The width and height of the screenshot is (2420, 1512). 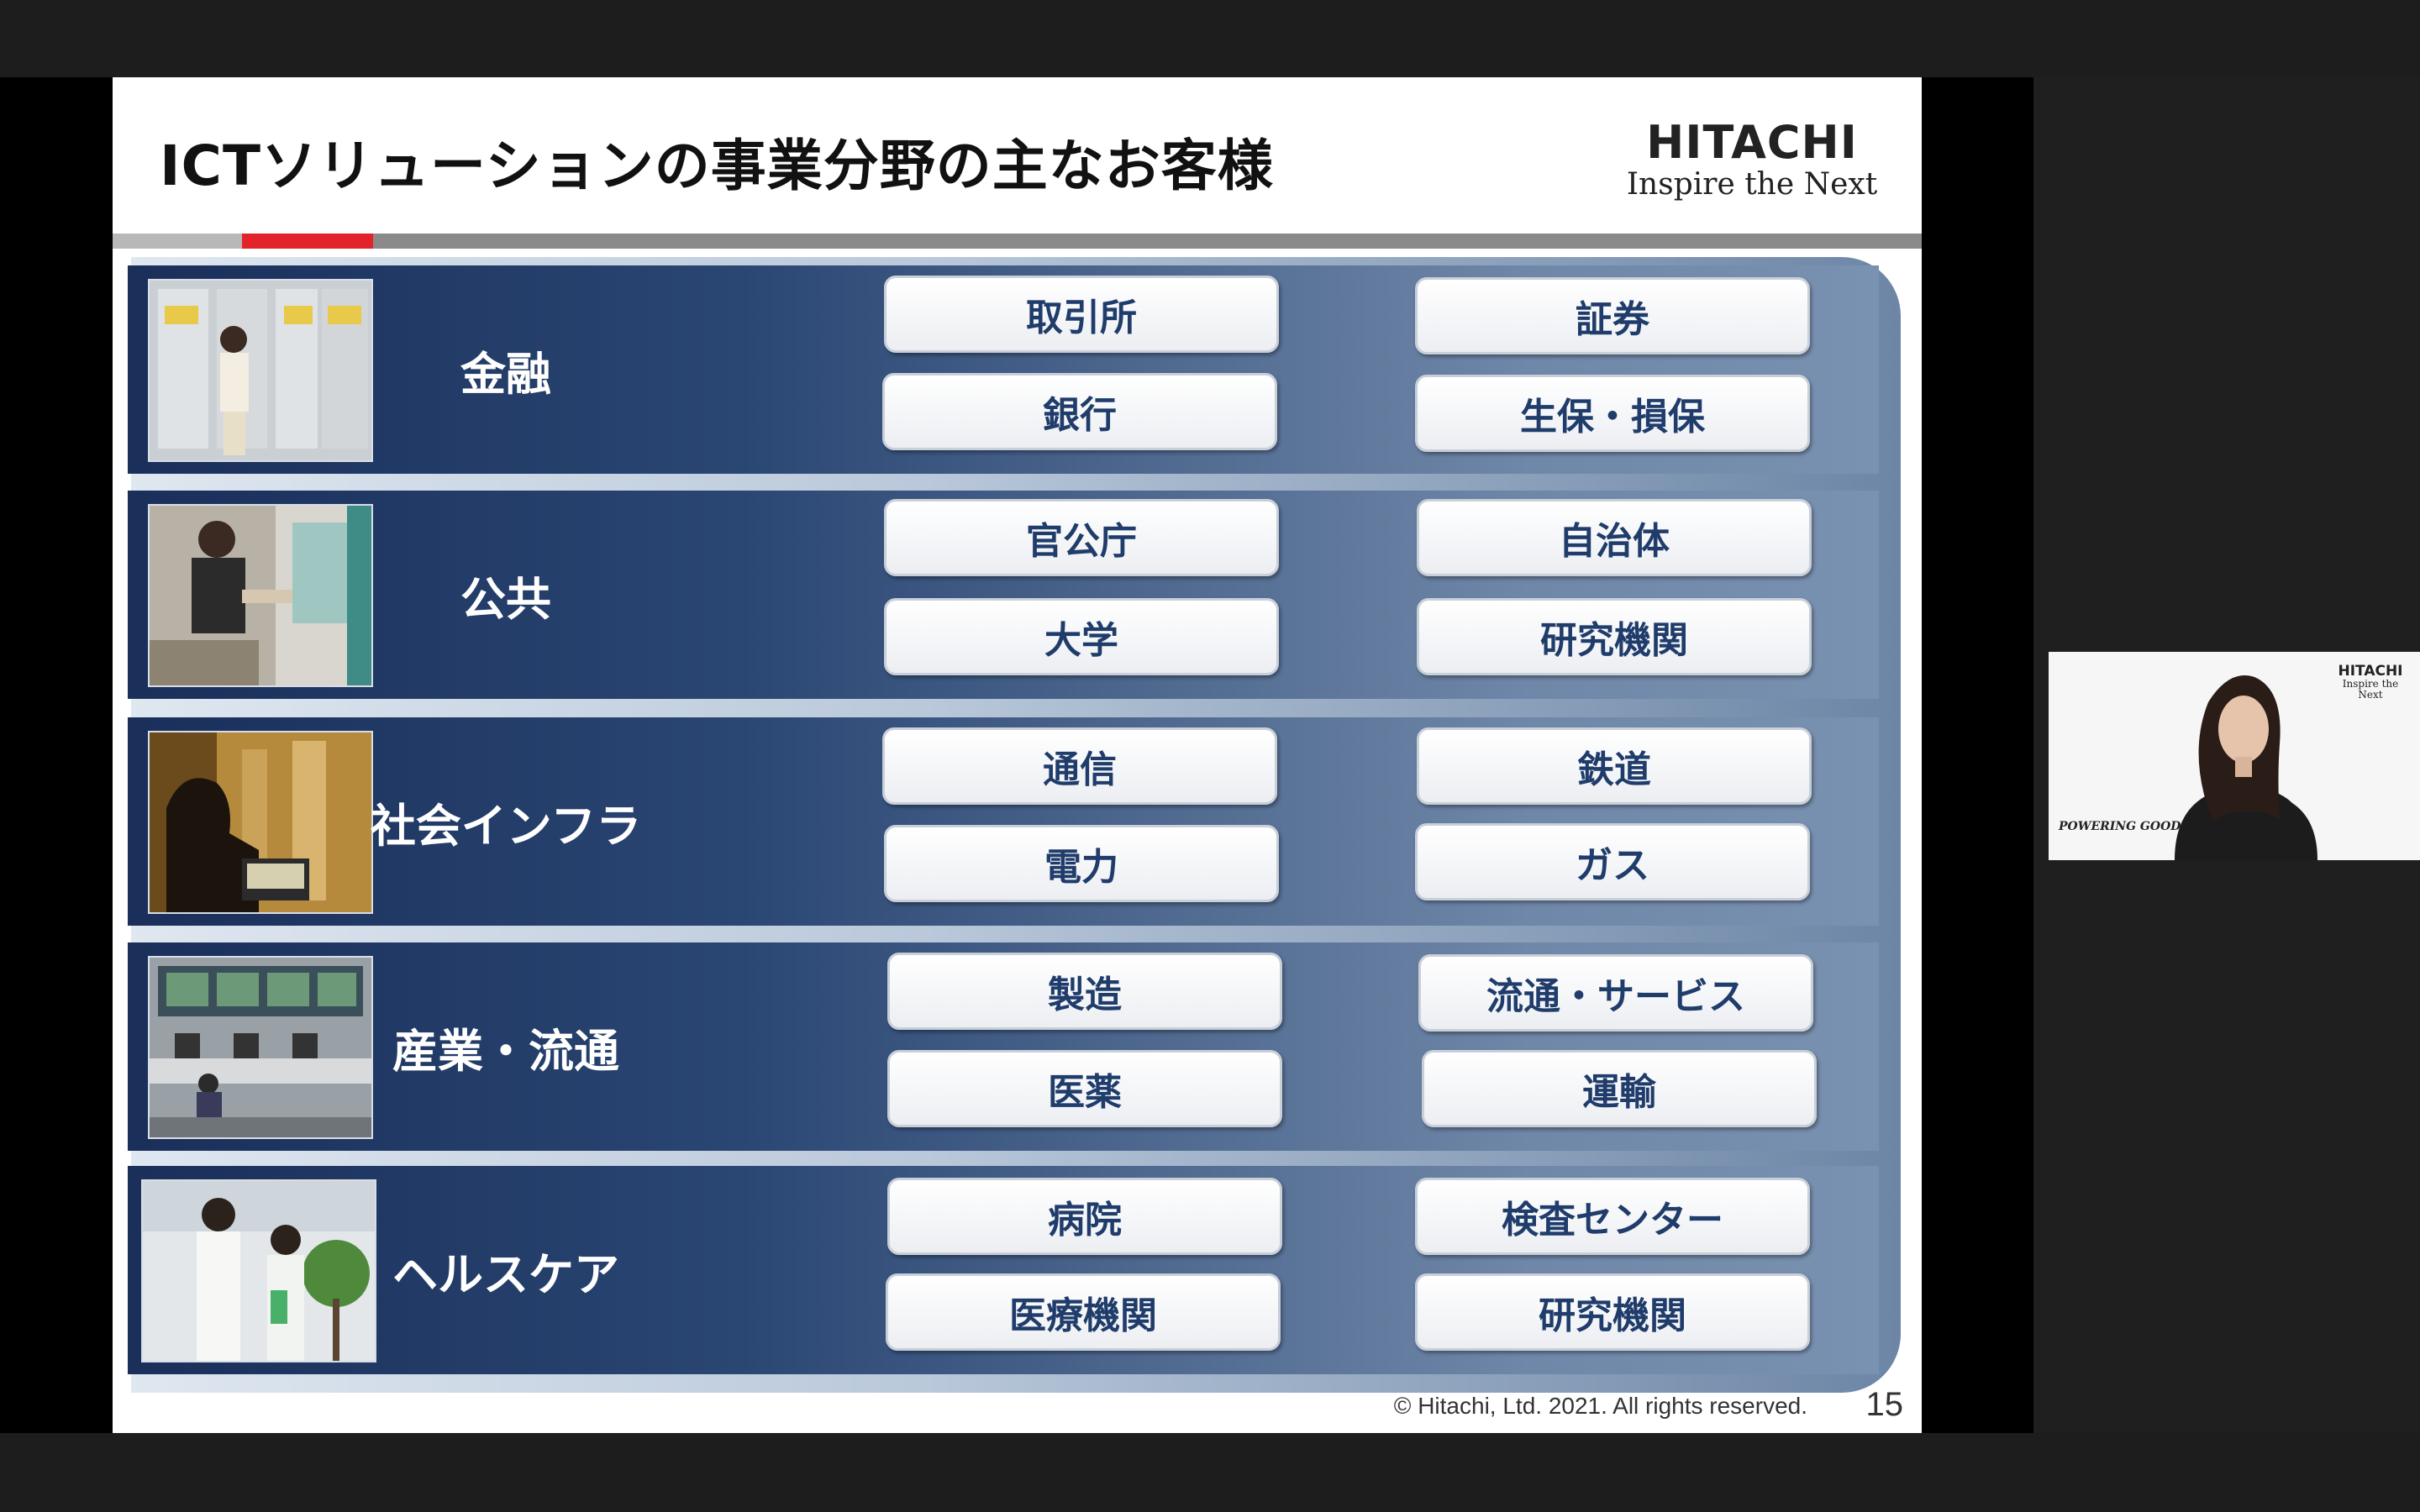 What do you see at coordinates (1081, 636) in the screenshot?
I see `customer-pill: 大学` at bounding box center [1081, 636].